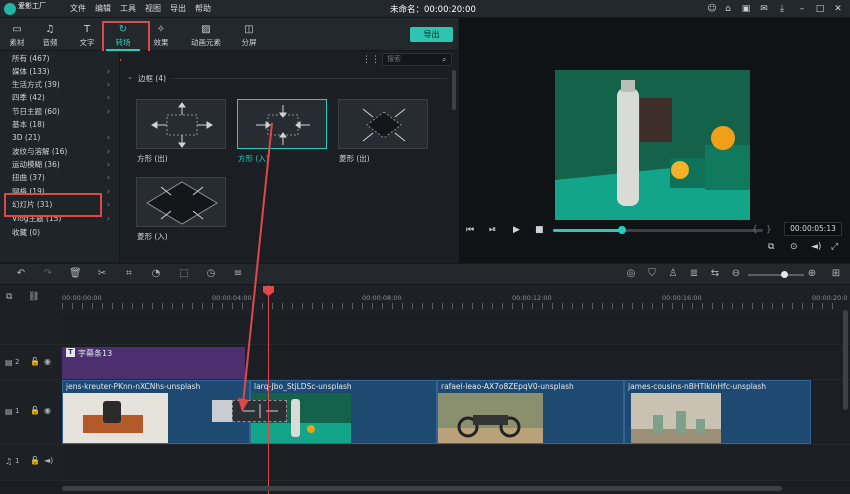 The image size is (850, 494). I want to click on category-item: 节日主题 (60) ›, so click(60, 111).